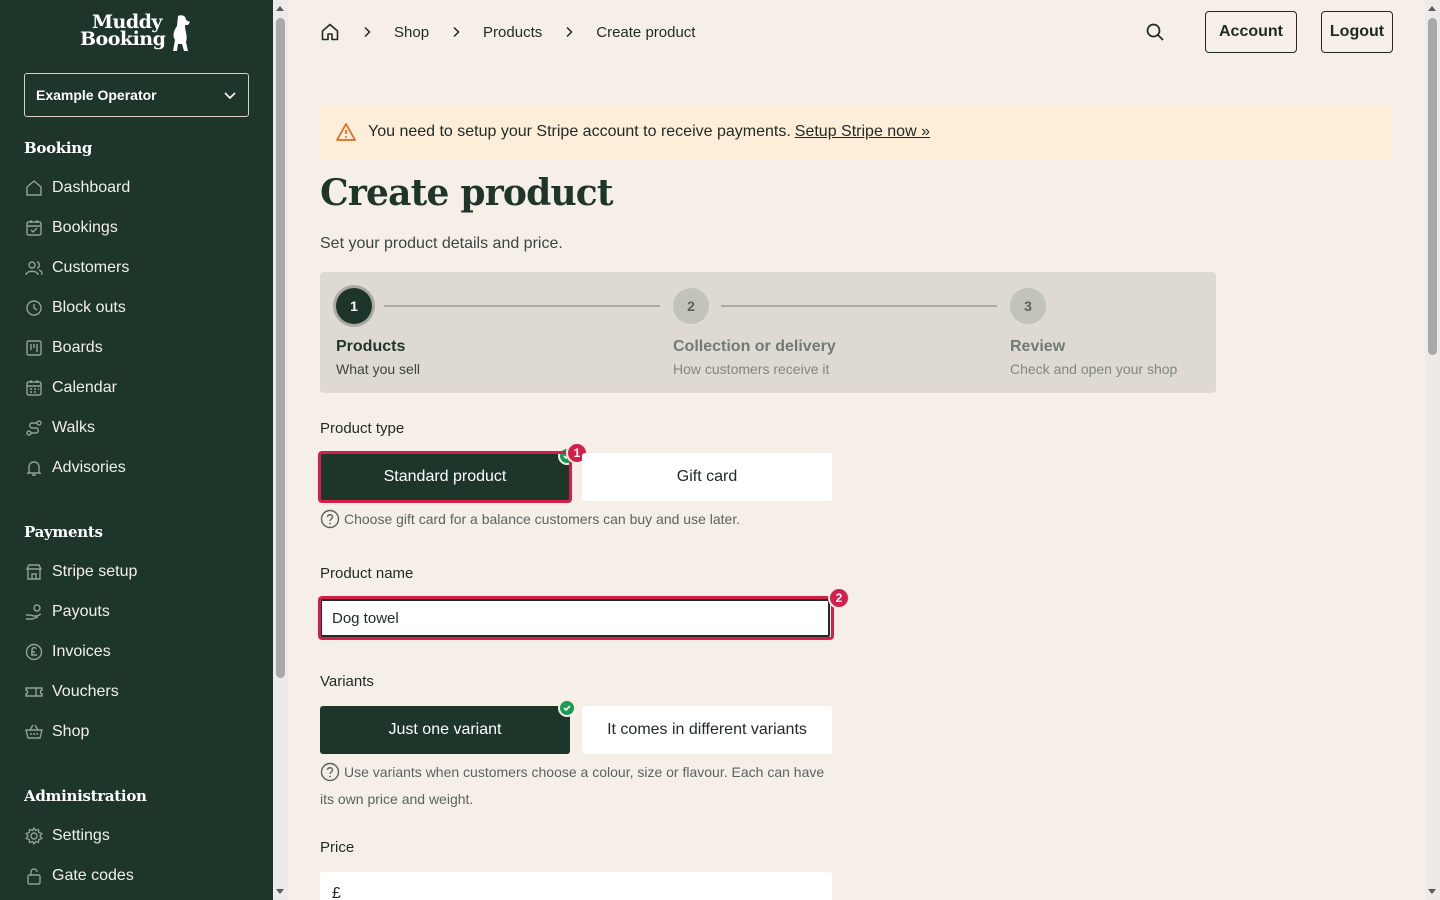 This screenshot has height=900, width=1440. Describe the element at coordinates (346, 132) in the screenshot. I see `warning-icon` at that location.